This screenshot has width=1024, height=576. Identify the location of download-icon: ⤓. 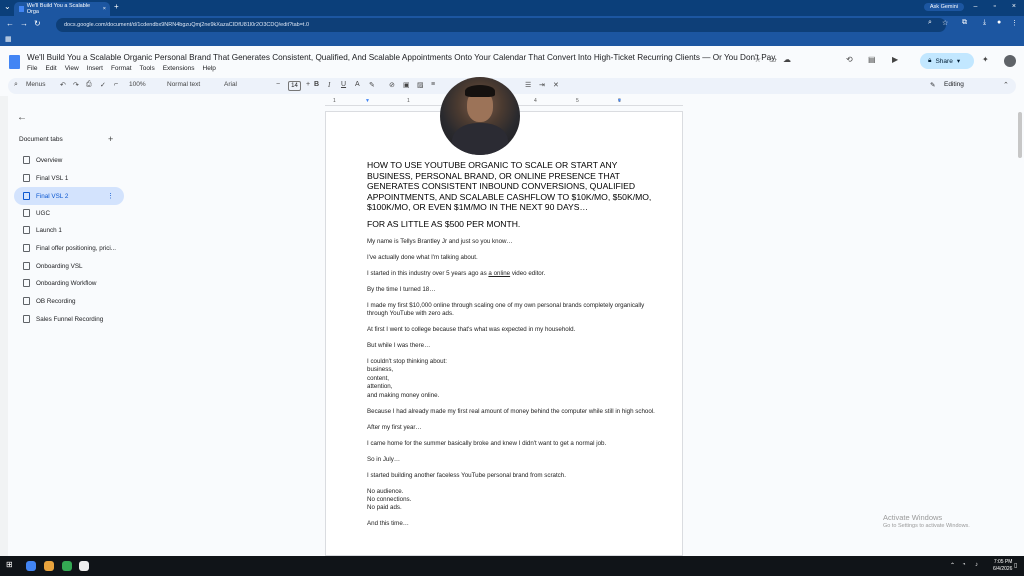
(984, 23).